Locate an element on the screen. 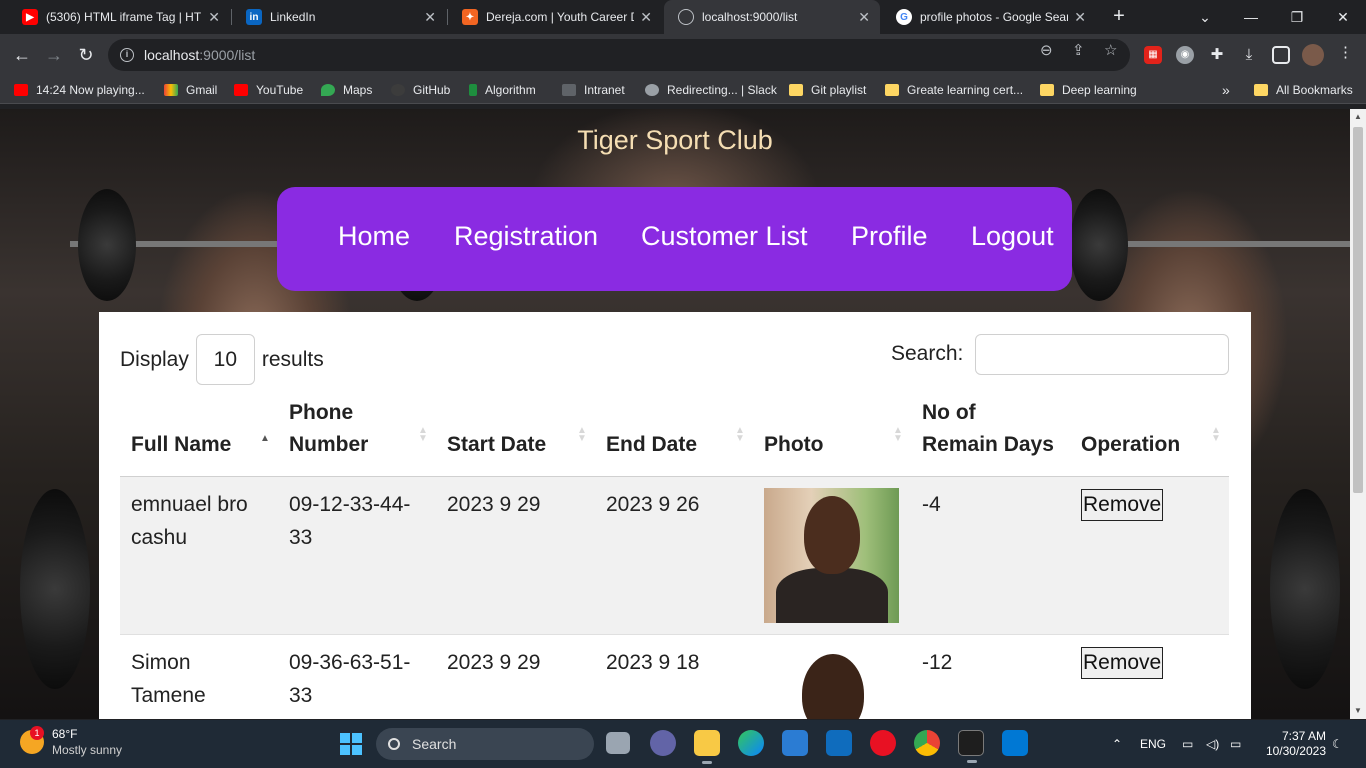 This screenshot has width=1366, height=768. bookmark-deep-learning: Deep learning is located at coordinates (1088, 90).